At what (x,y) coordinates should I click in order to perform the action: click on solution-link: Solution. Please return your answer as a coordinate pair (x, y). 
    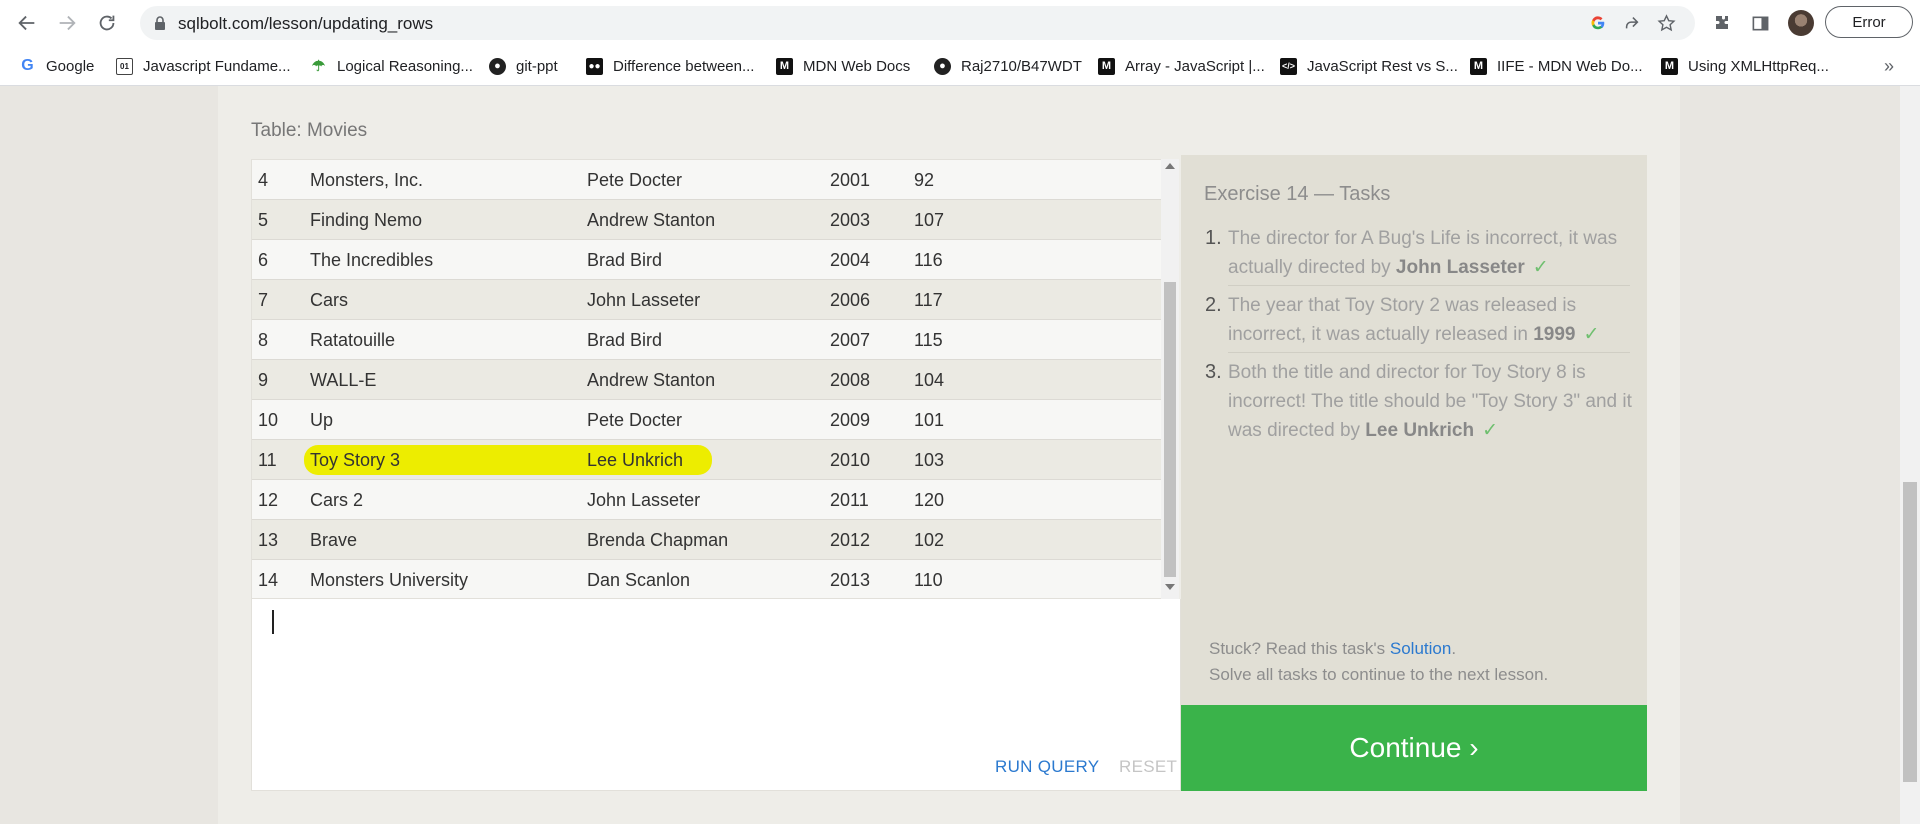
    Looking at the image, I should click on (1420, 648).